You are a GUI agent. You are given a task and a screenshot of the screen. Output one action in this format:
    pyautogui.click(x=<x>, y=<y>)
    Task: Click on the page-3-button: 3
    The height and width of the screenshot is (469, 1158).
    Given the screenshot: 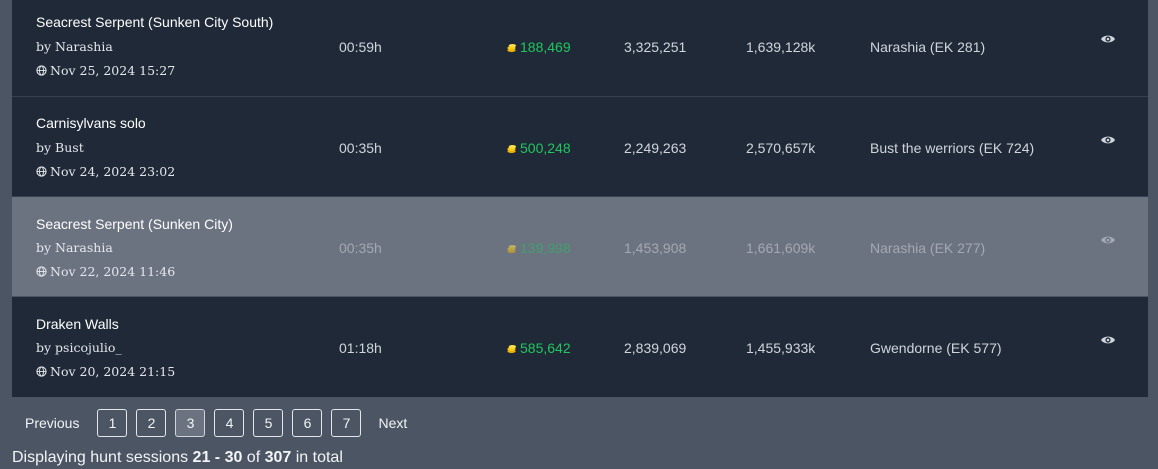 What is the action you would take?
    pyautogui.click(x=190, y=423)
    